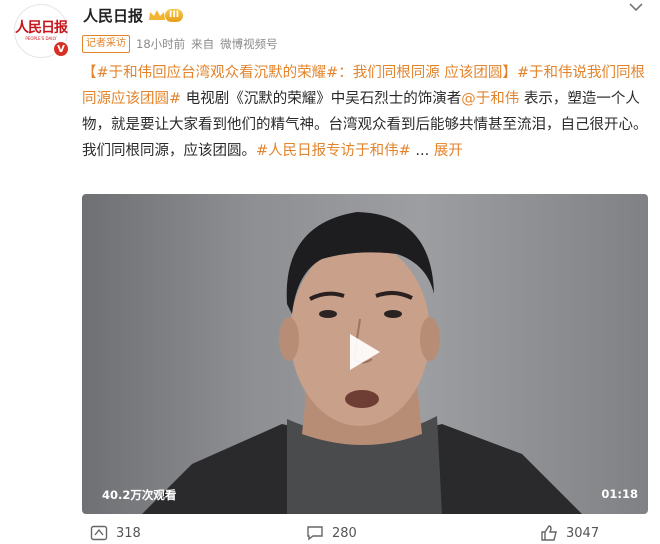  Describe the element at coordinates (448, 151) in the screenshot. I see `expand-link: 展开` at that location.